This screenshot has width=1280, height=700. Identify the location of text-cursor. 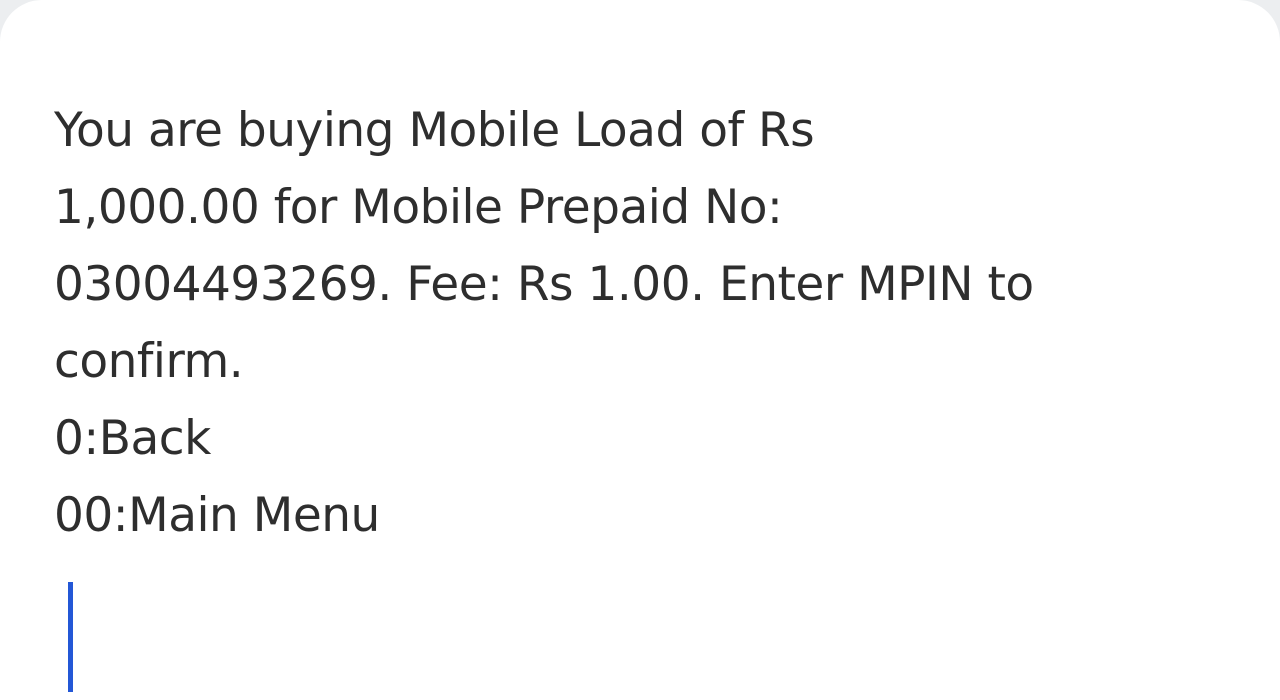
(70, 637).